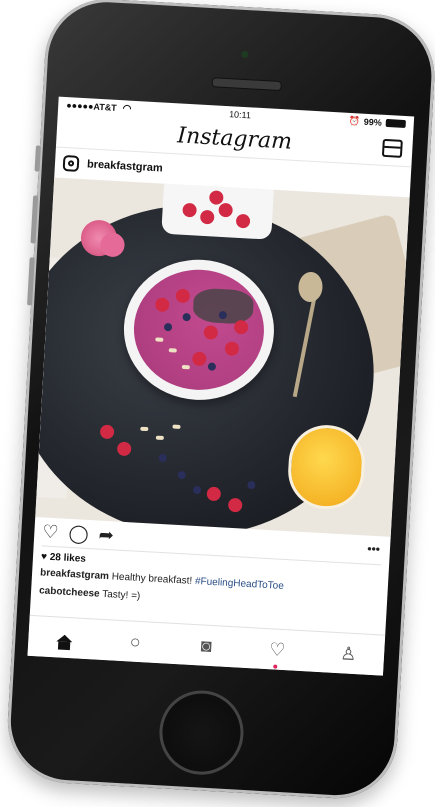 The width and height of the screenshot is (435, 807). I want to click on caption-hashtag: #FuelingHeadToToe, so click(239, 584).